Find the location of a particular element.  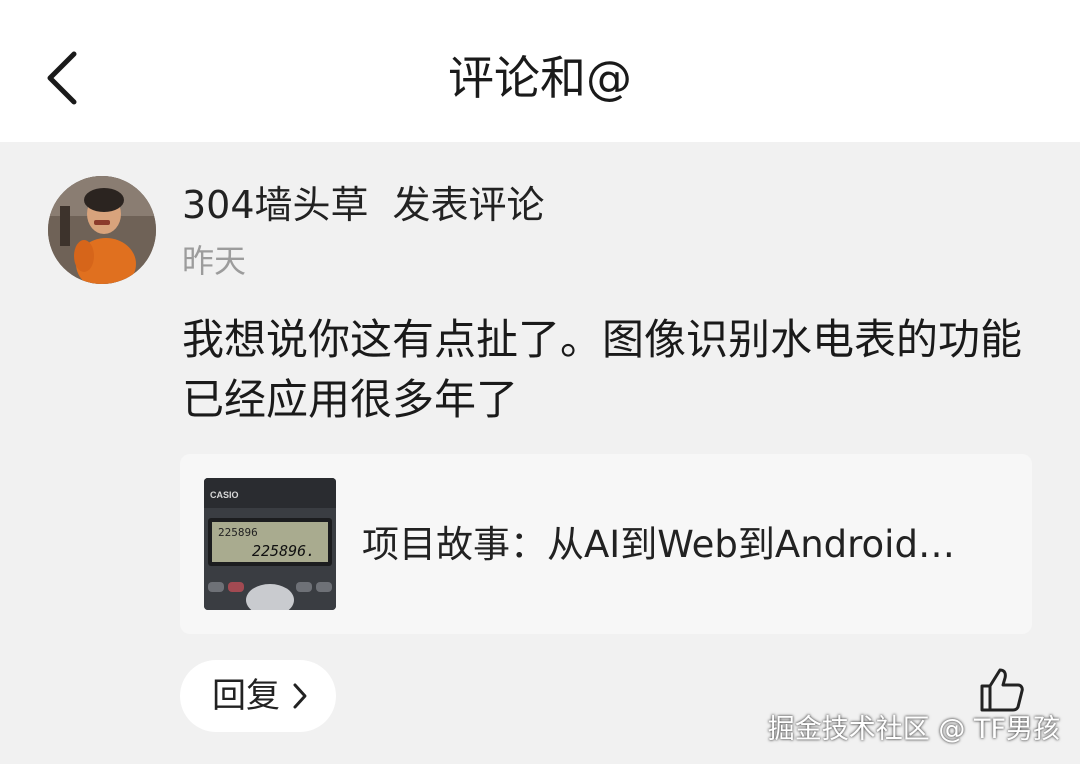

display-line-1: 225896 is located at coordinates (238, 532).